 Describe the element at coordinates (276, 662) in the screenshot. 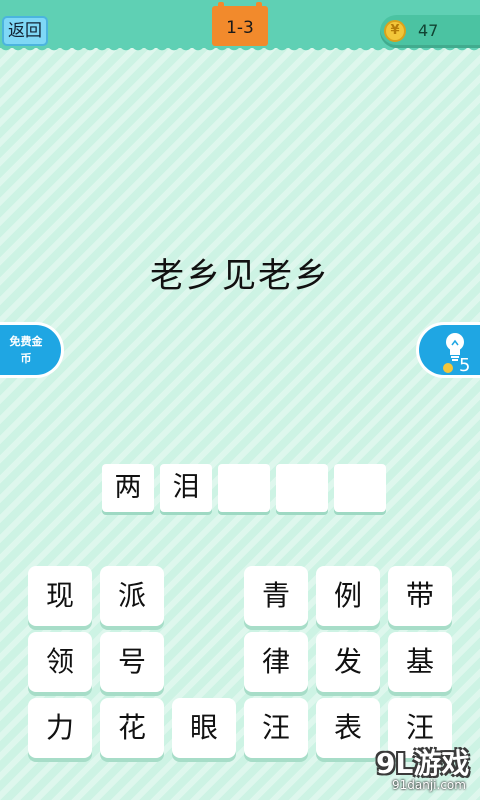

I see `candidate-tile: 律` at that location.